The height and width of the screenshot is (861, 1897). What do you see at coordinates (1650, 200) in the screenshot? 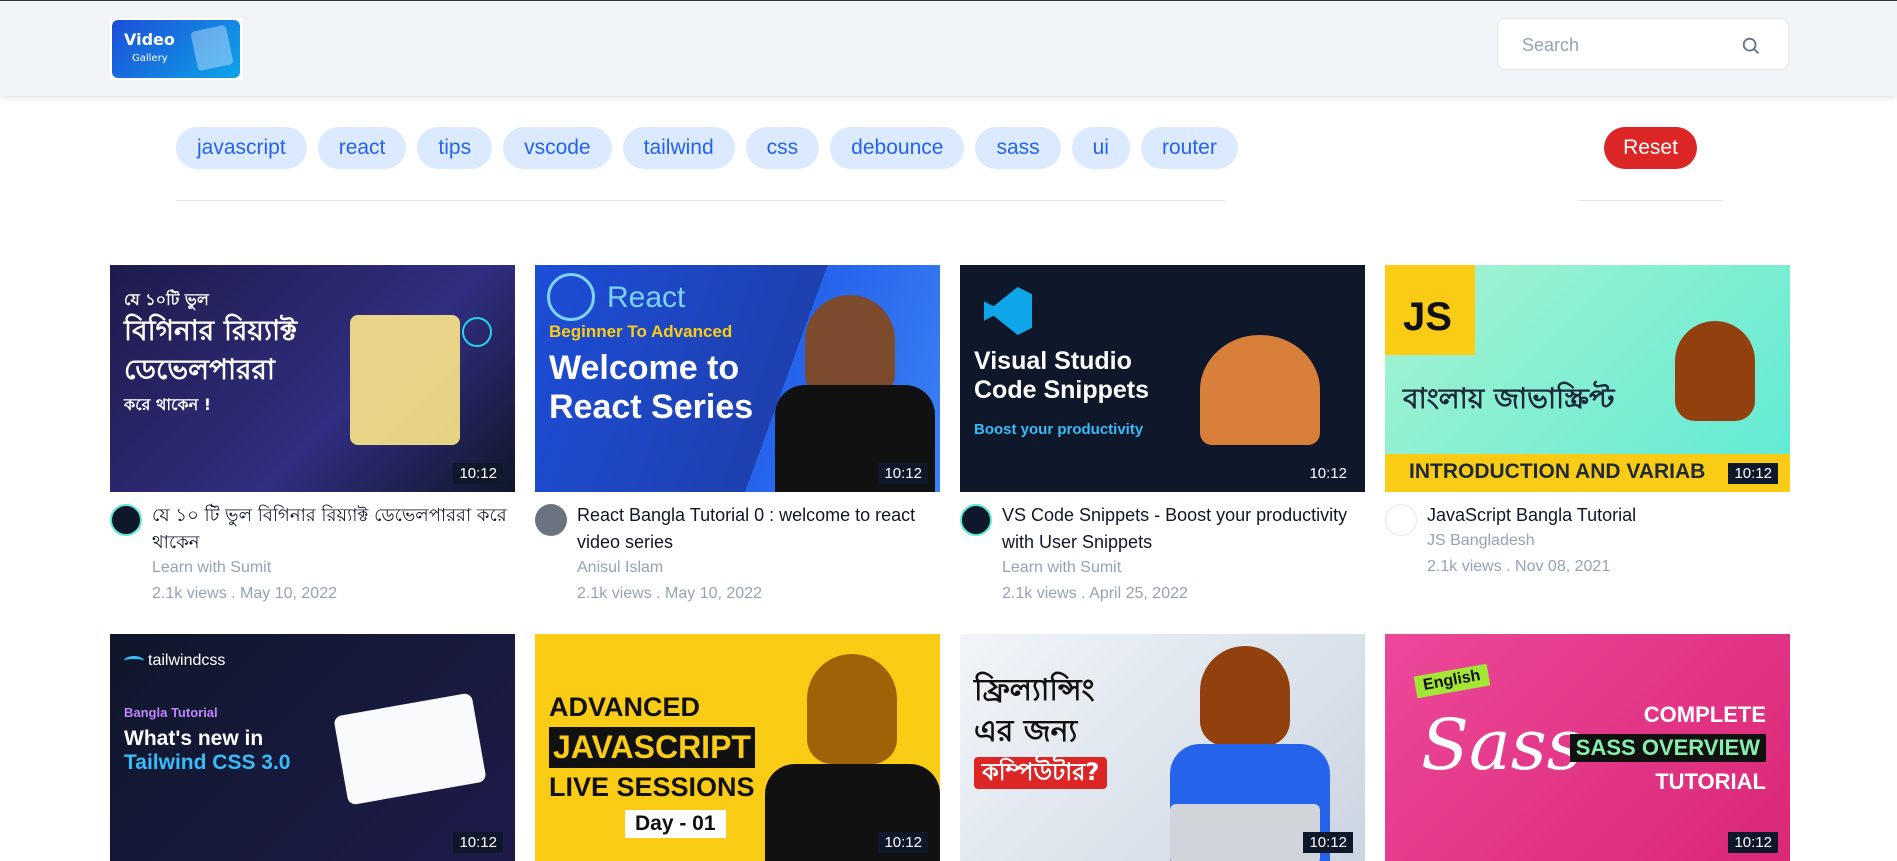
I see `reset-divider` at bounding box center [1650, 200].